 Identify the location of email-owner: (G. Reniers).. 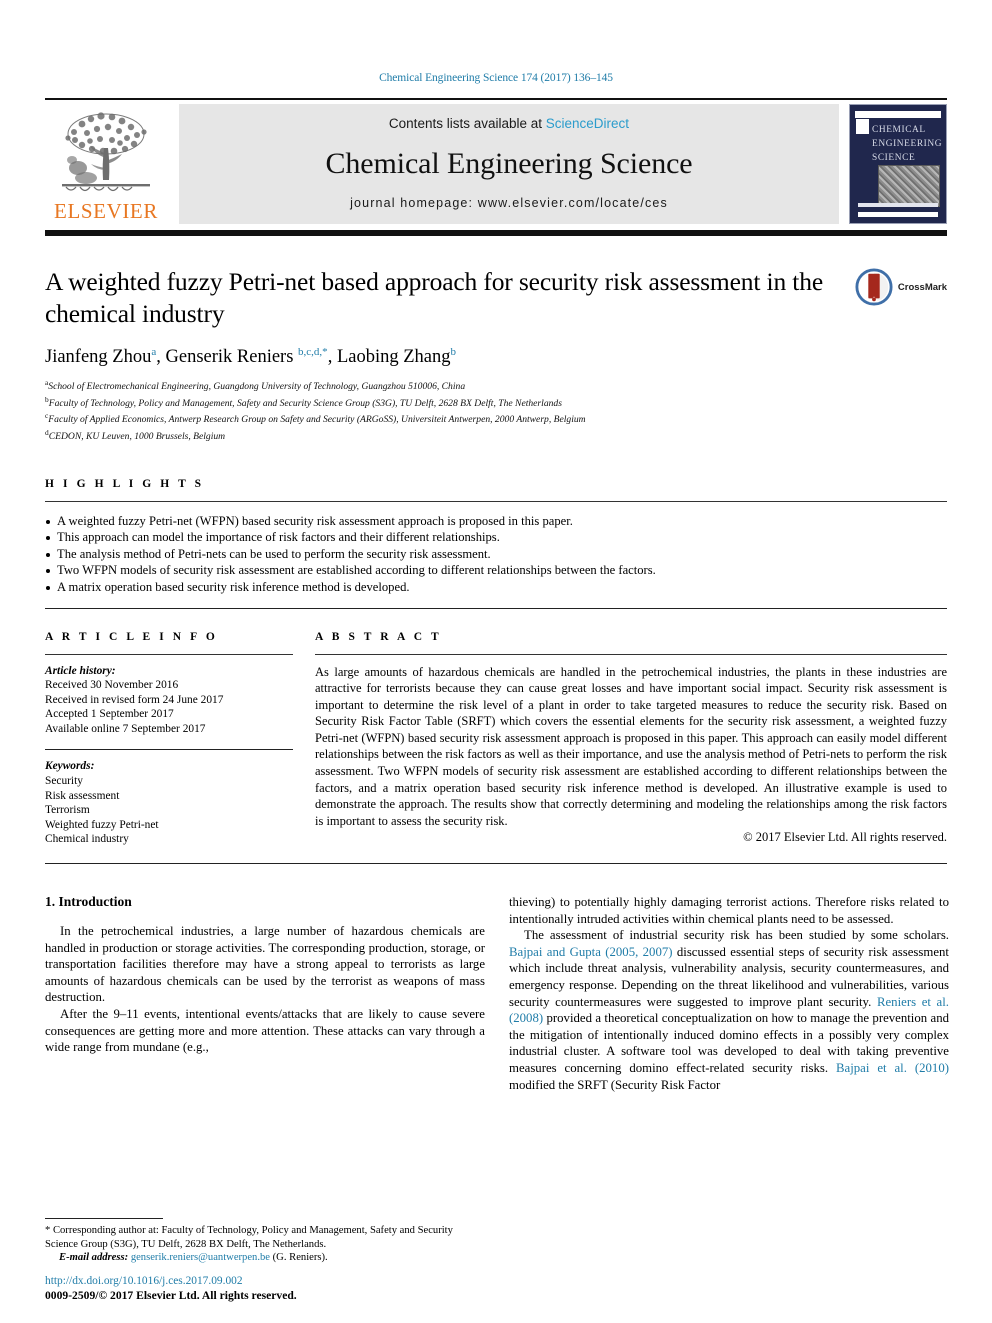
(300, 1258).